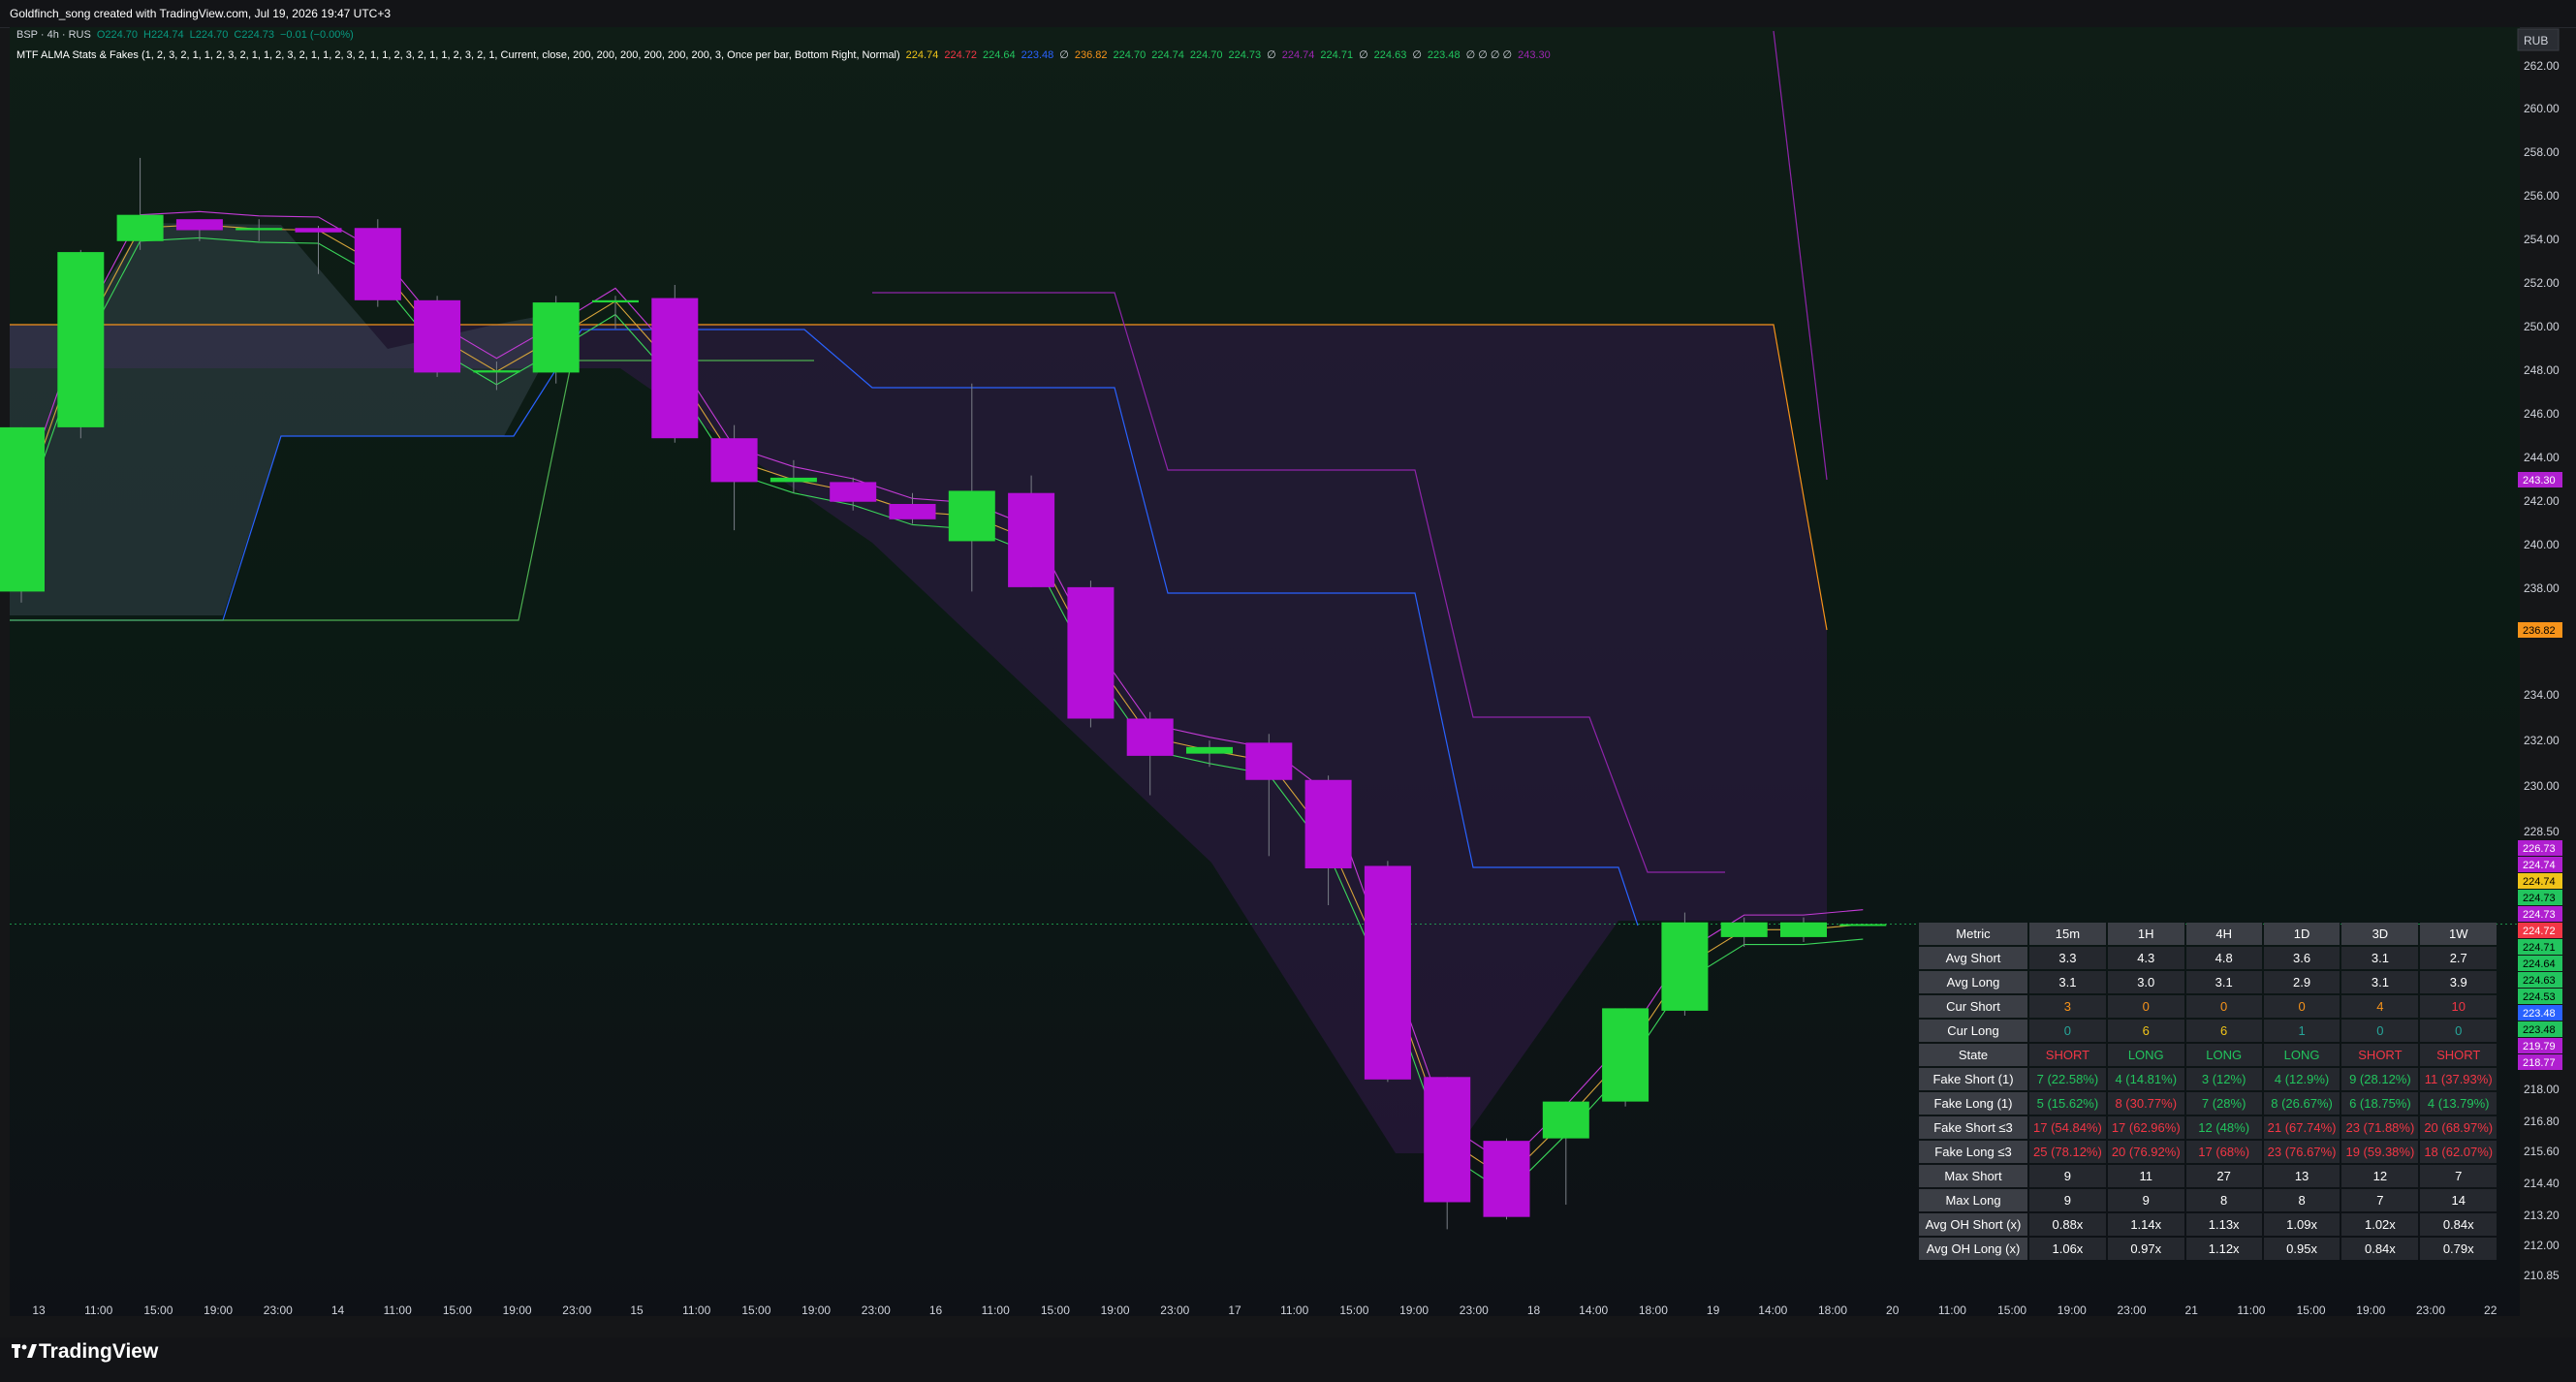 The width and height of the screenshot is (2576, 1382). What do you see at coordinates (2539, 481) in the screenshot?
I see `price-tag-label: 243.30` at bounding box center [2539, 481].